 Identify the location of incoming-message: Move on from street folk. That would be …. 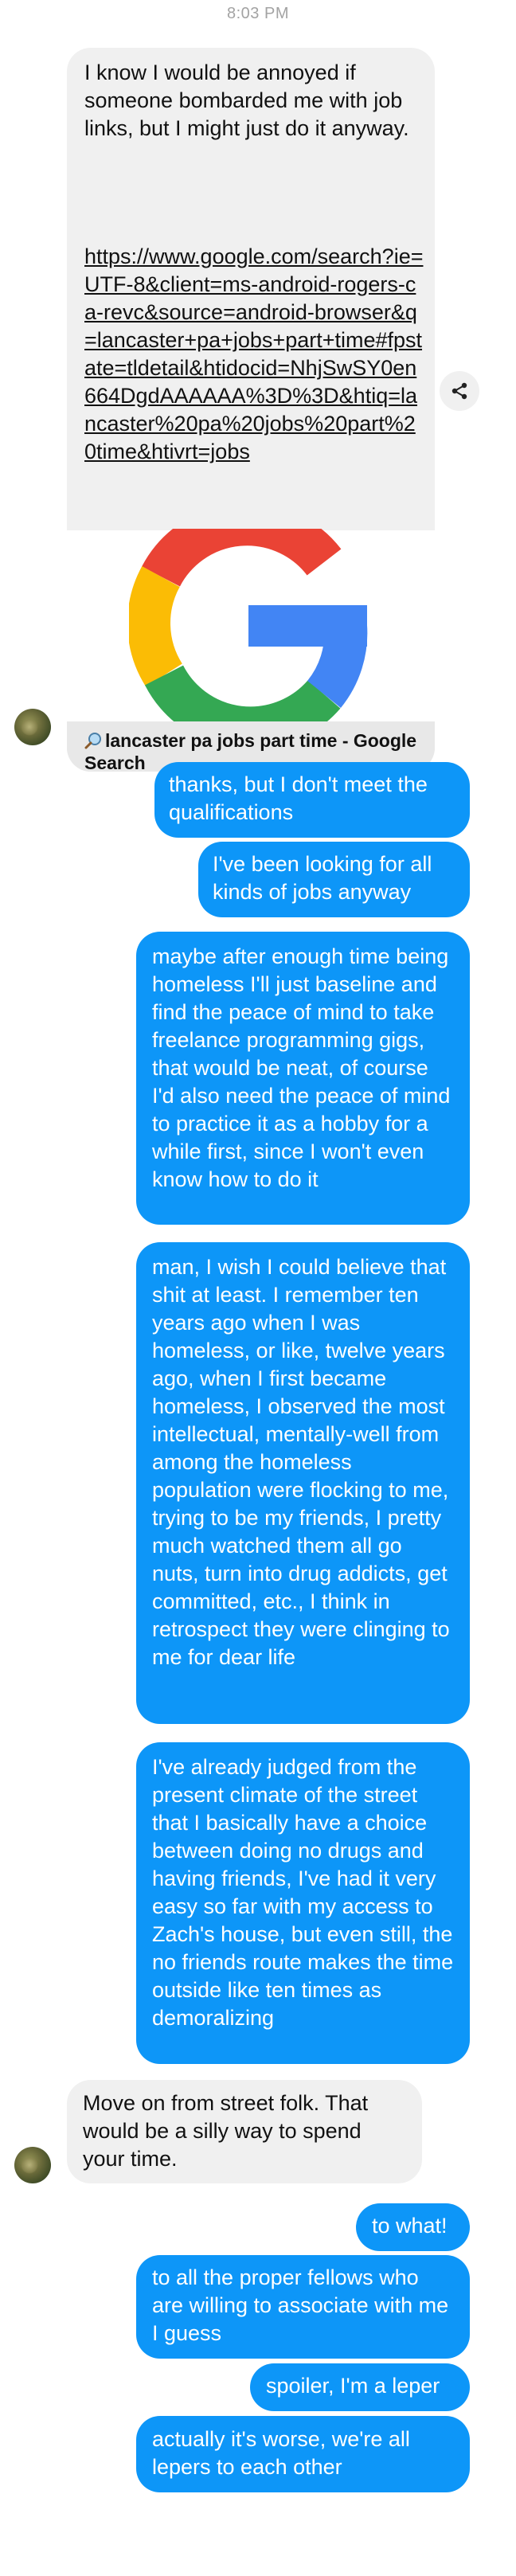
(244, 2131).